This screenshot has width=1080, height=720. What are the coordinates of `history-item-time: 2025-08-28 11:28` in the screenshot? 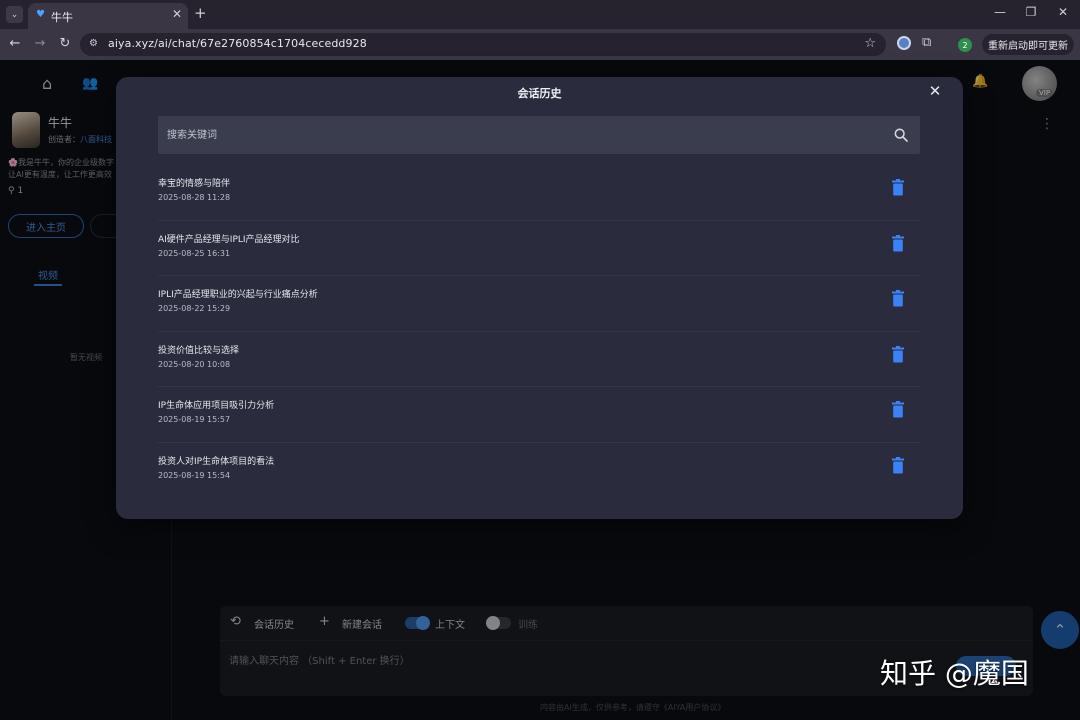 It's located at (194, 197).